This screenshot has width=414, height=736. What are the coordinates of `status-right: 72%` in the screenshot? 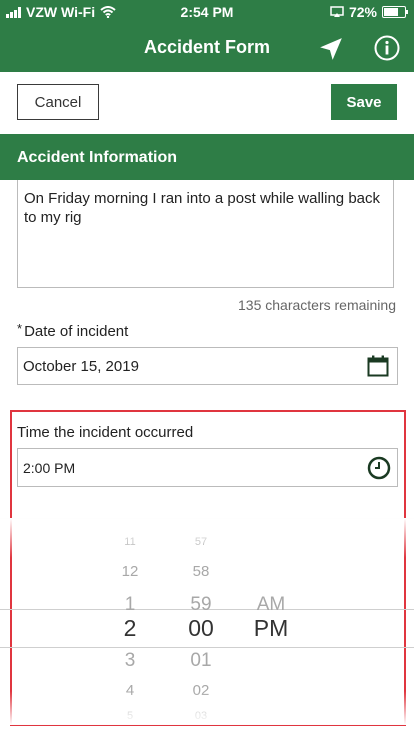 It's located at (369, 12).